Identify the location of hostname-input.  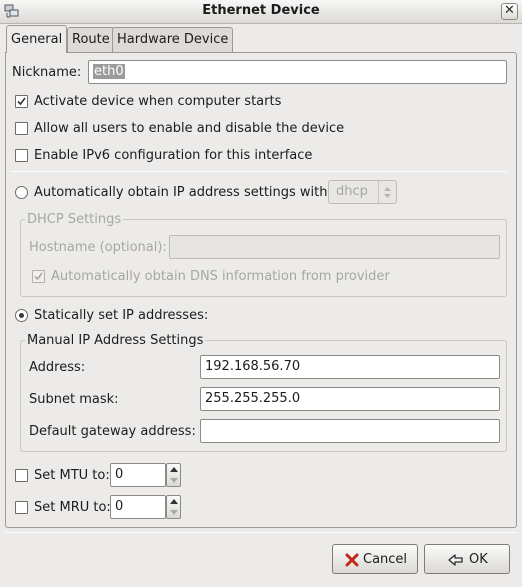
(334, 247).